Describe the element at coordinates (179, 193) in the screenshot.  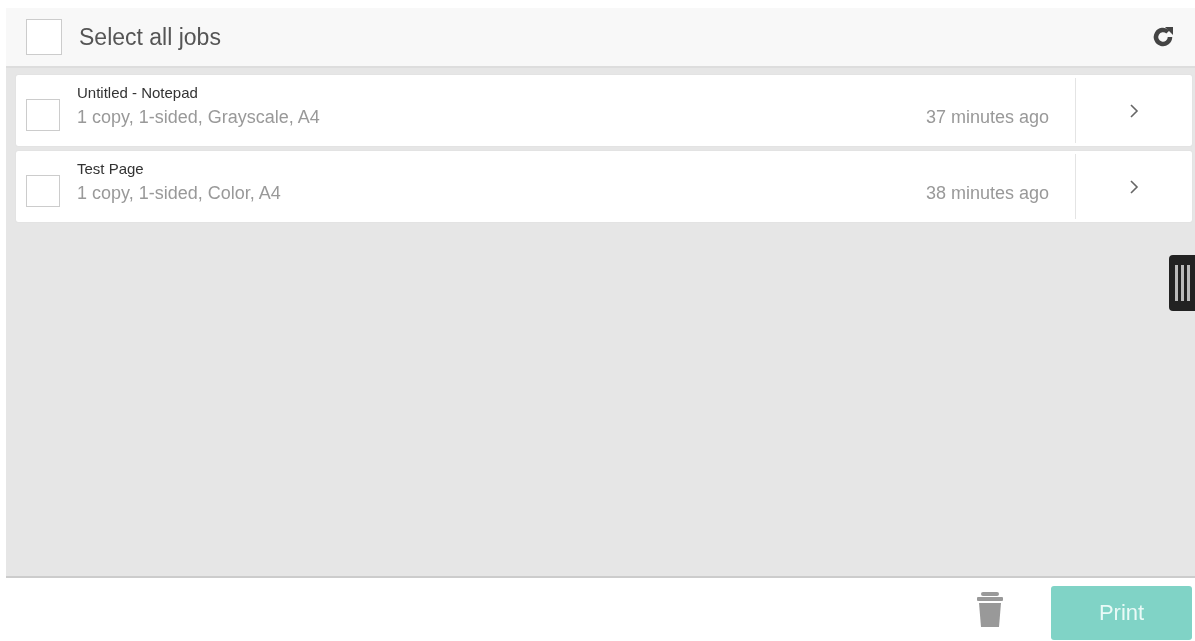
I see `job-details: 1 copy, 1-sided, Color, A4` at that location.